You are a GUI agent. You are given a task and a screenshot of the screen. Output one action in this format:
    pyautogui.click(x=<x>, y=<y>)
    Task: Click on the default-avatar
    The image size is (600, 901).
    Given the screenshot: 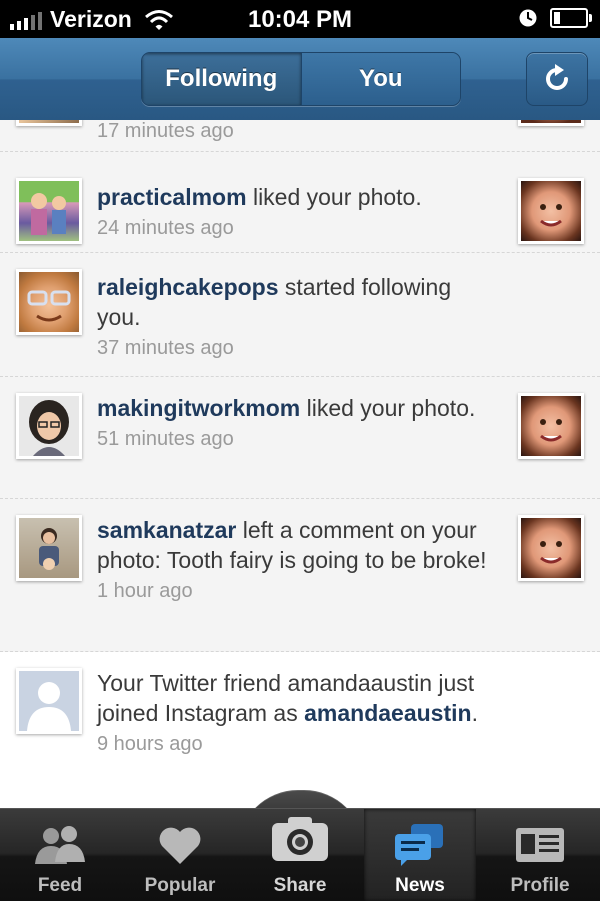 What is the action you would take?
    pyautogui.click(x=49, y=701)
    